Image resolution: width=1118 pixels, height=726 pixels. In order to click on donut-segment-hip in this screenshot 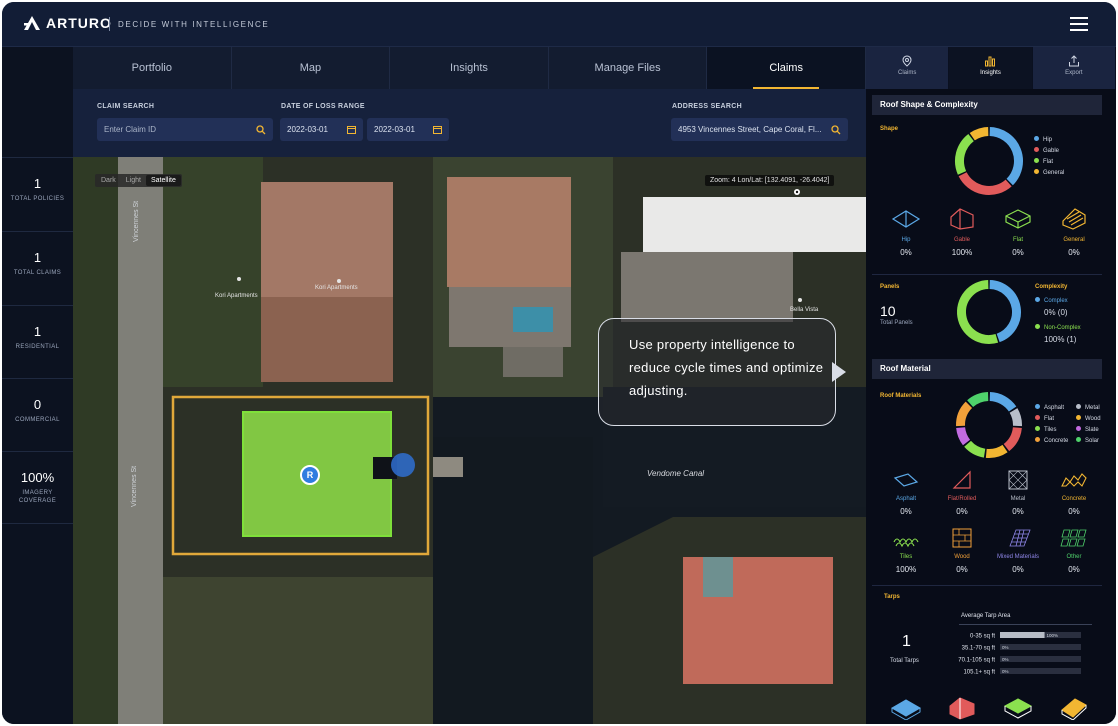, I will do `click(1006, 156)`.